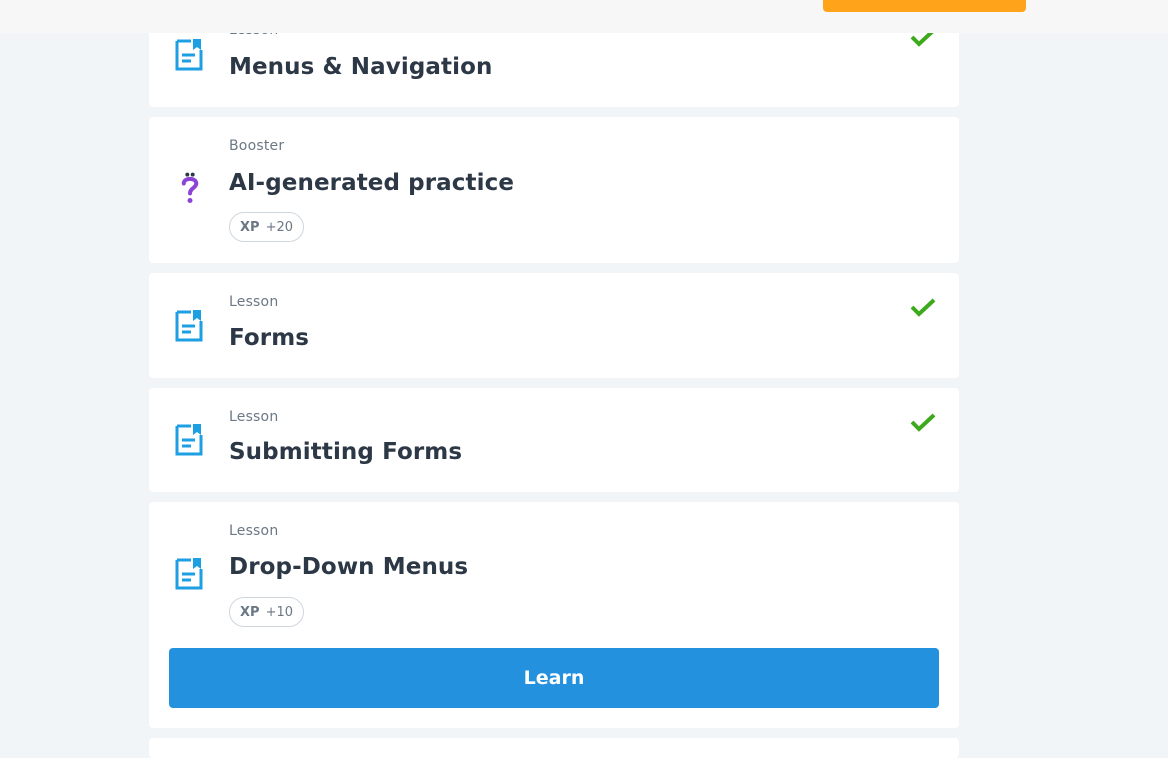 Image resolution: width=1168 pixels, height=758 pixels. Describe the element at coordinates (361, 67) in the screenshot. I see `item-title: Menus & Navigation` at that location.